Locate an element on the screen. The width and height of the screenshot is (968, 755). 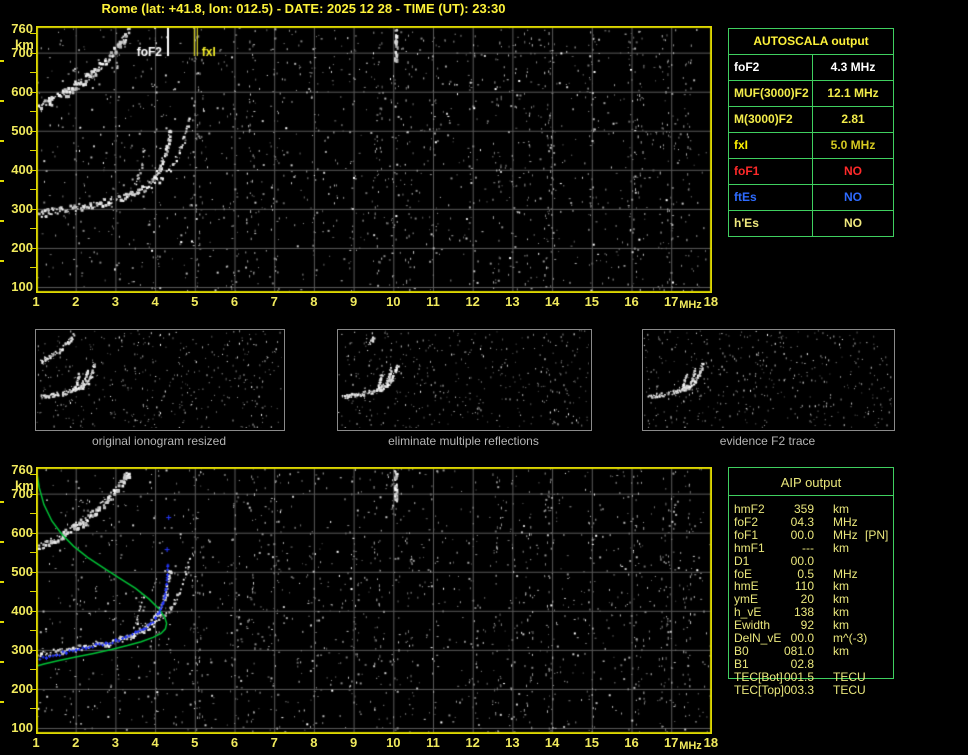
aip-table-header: AIP output is located at coordinates (811, 482).